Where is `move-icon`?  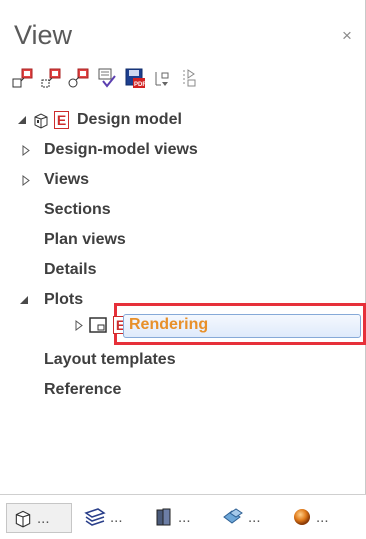
move-icon is located at coordinates (191, 78).